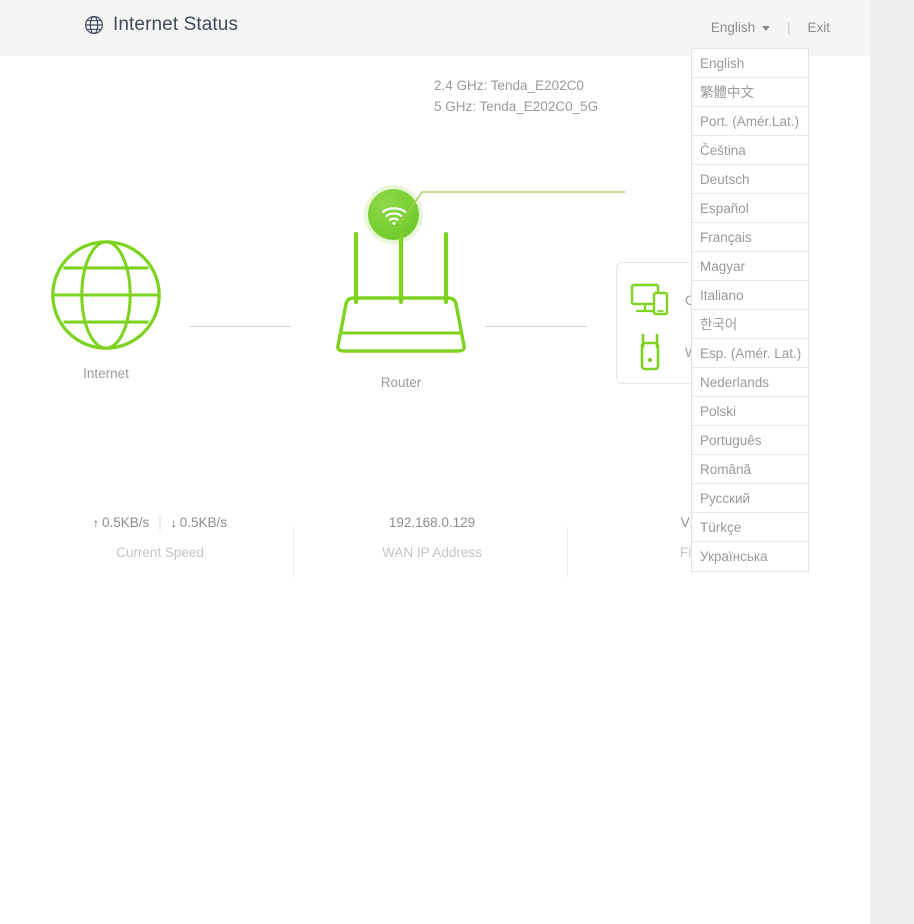 The image size is (914, 924). What do you see at coordinates (651, 352) in the screenshot?
I see `repeater-icon` at bounding box center [651, 352].